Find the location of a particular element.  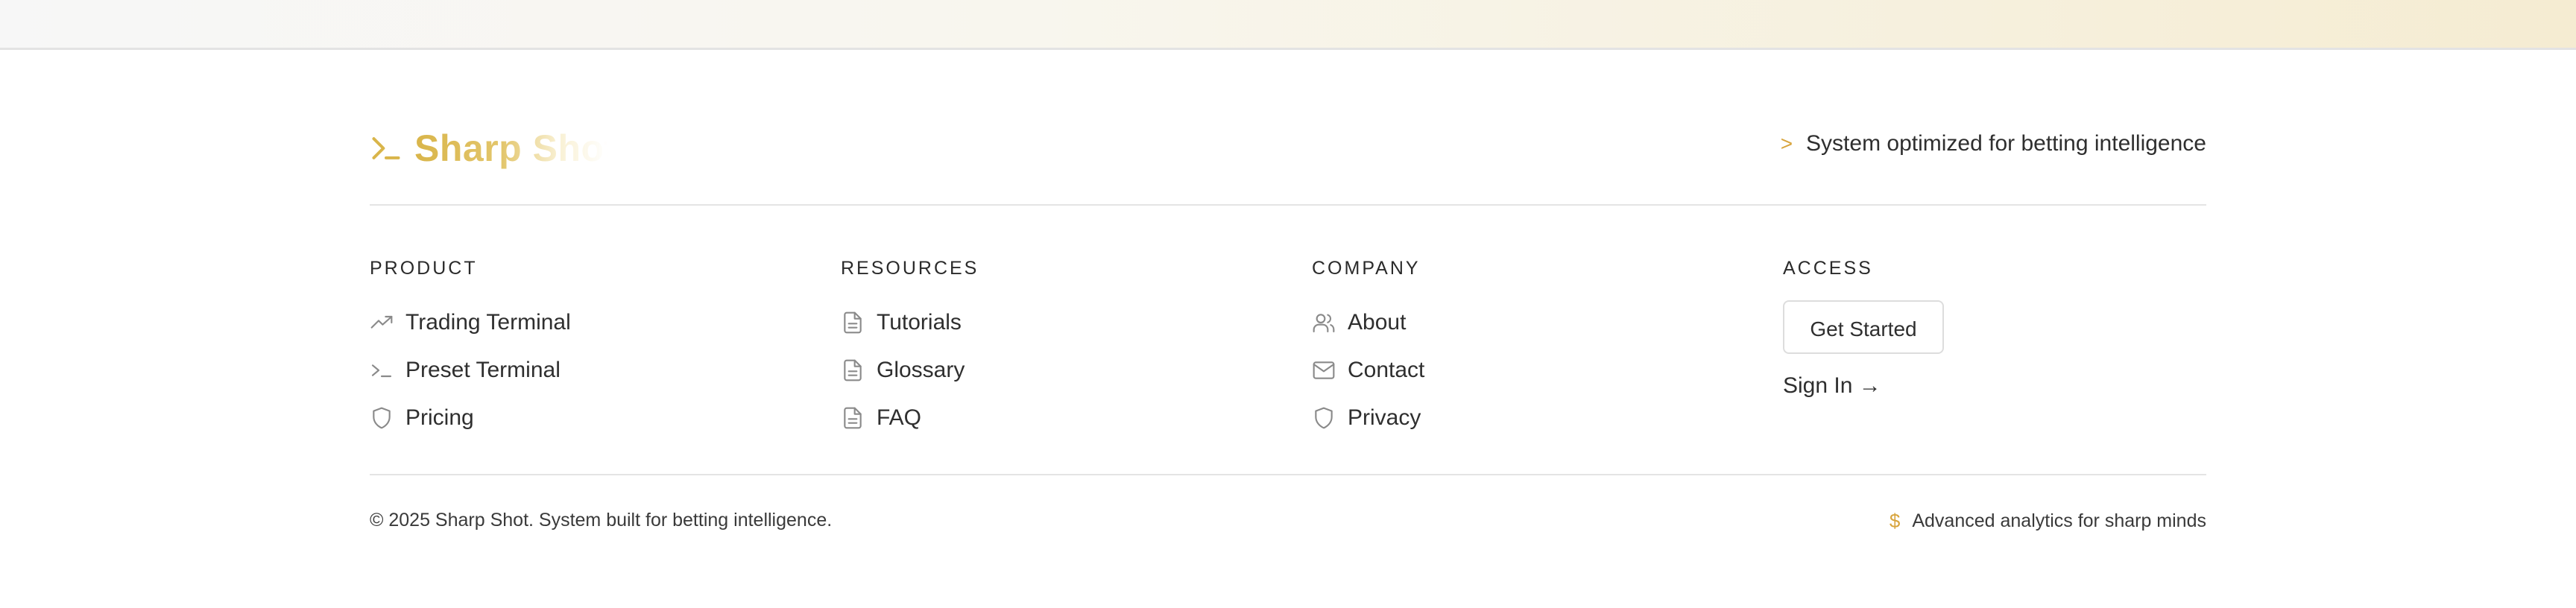

analytics-text: Advanced analytics for sharp minds is located at coordinates (2059, 520).